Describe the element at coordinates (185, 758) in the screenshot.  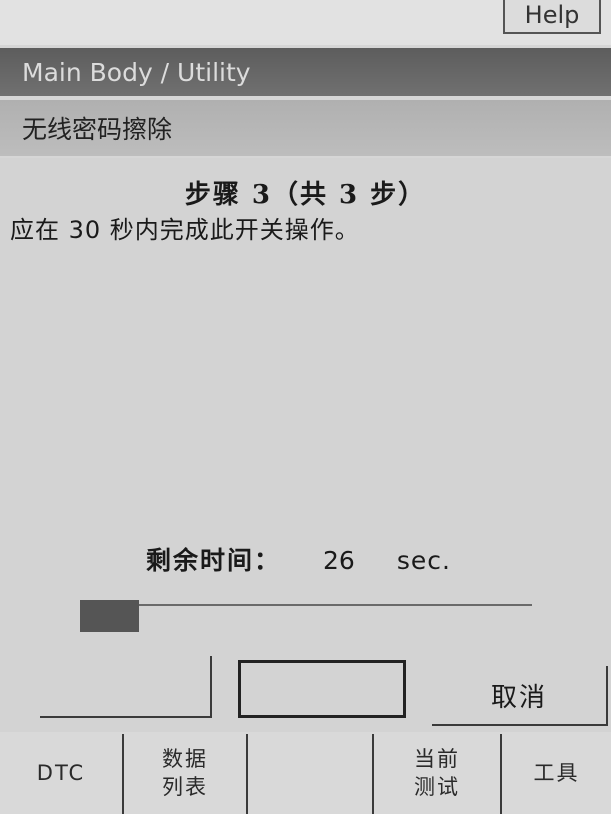
I see `tab-data-list-line1: 数据` at that location.